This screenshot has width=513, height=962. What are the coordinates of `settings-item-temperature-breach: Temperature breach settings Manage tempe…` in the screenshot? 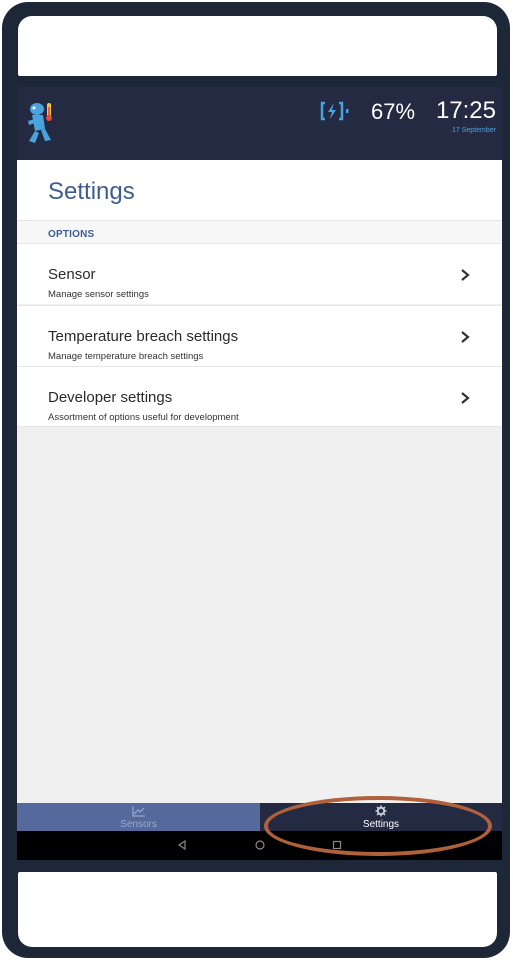 It's located at (259, 335).